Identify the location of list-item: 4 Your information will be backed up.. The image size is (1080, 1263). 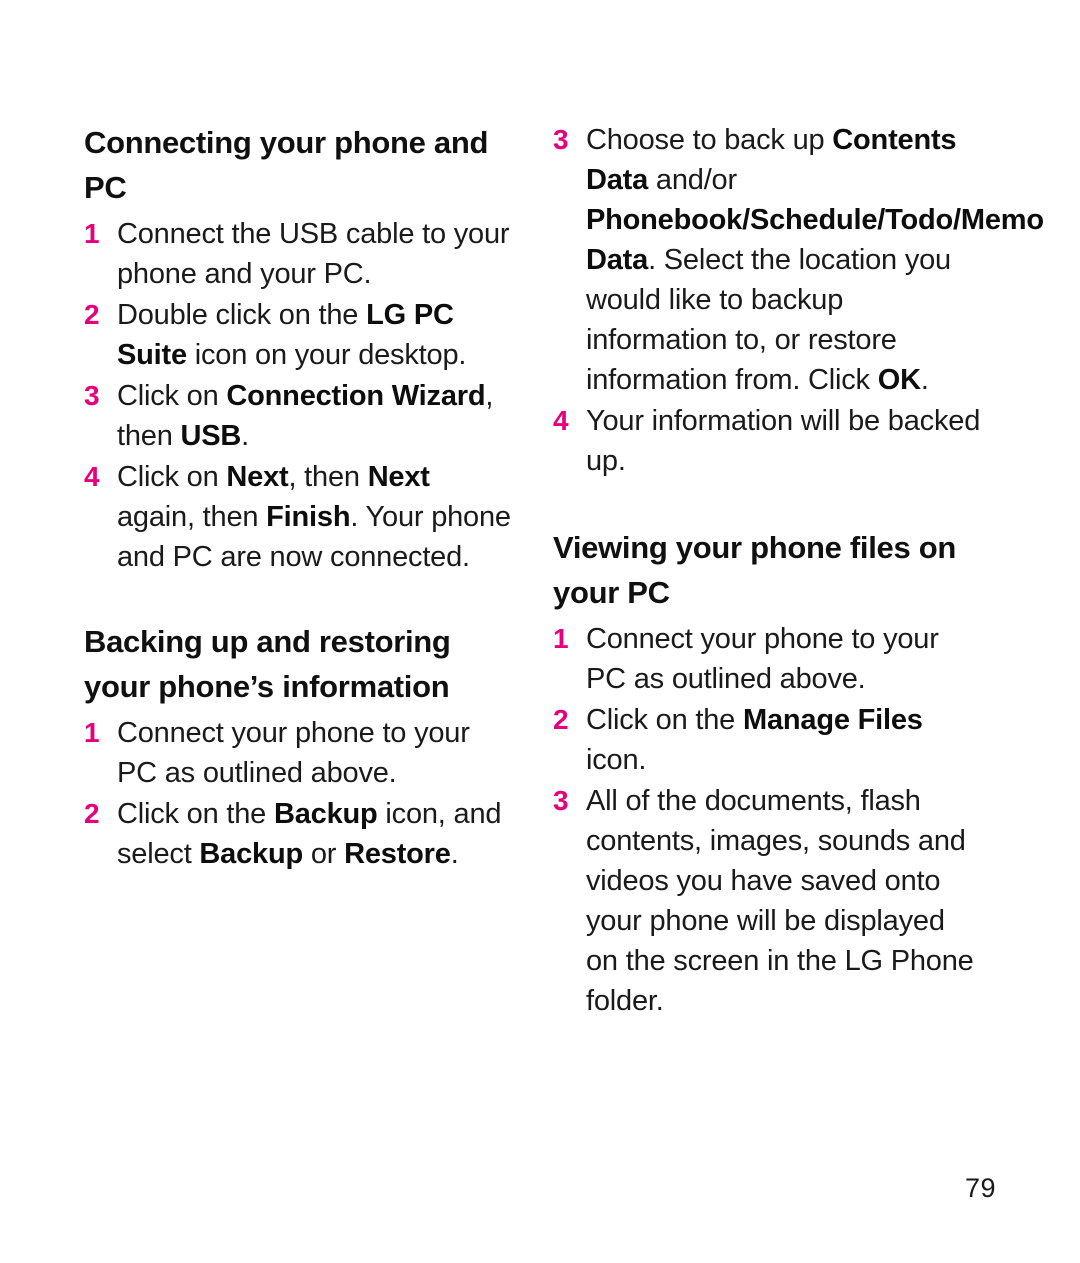
(768, 441).